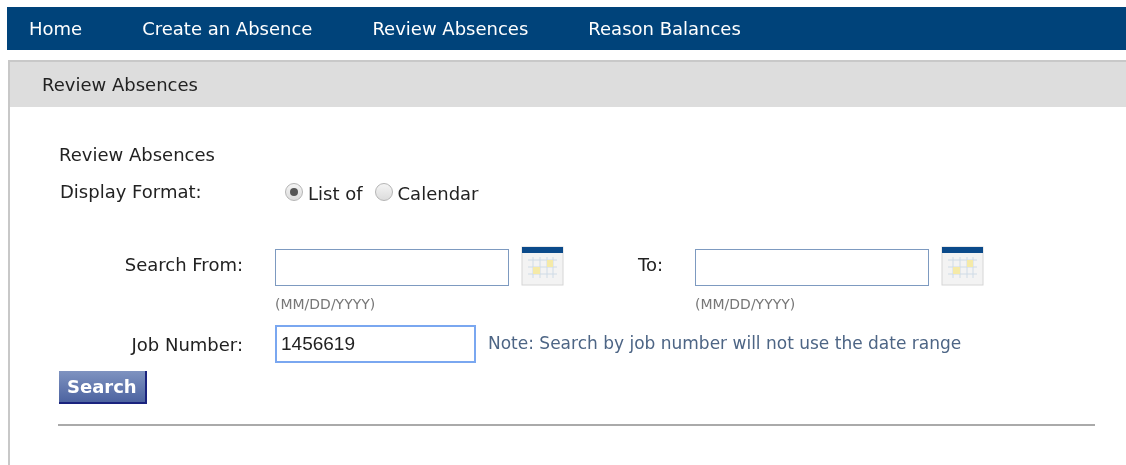 The image size is (1126, 465). Describe the element at coordinates (725, 344) in the screenshot. I see `note-text: Note: Search by job number will not use the date range` at that location.